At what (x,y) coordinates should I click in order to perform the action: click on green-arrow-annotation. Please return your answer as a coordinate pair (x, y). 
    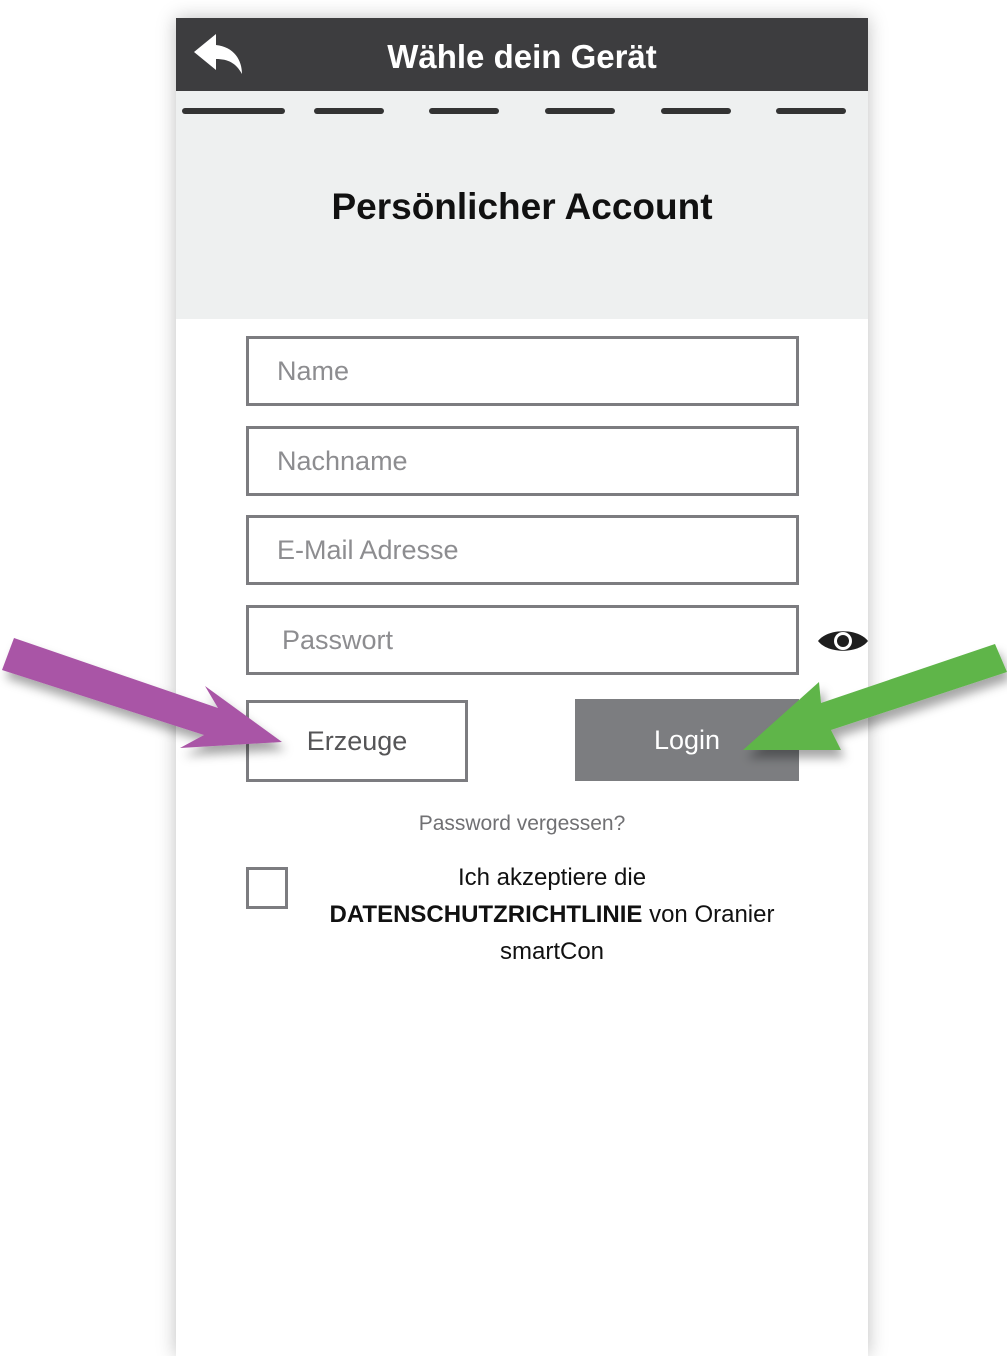
    Looking at the image, I should click on (875, 697).